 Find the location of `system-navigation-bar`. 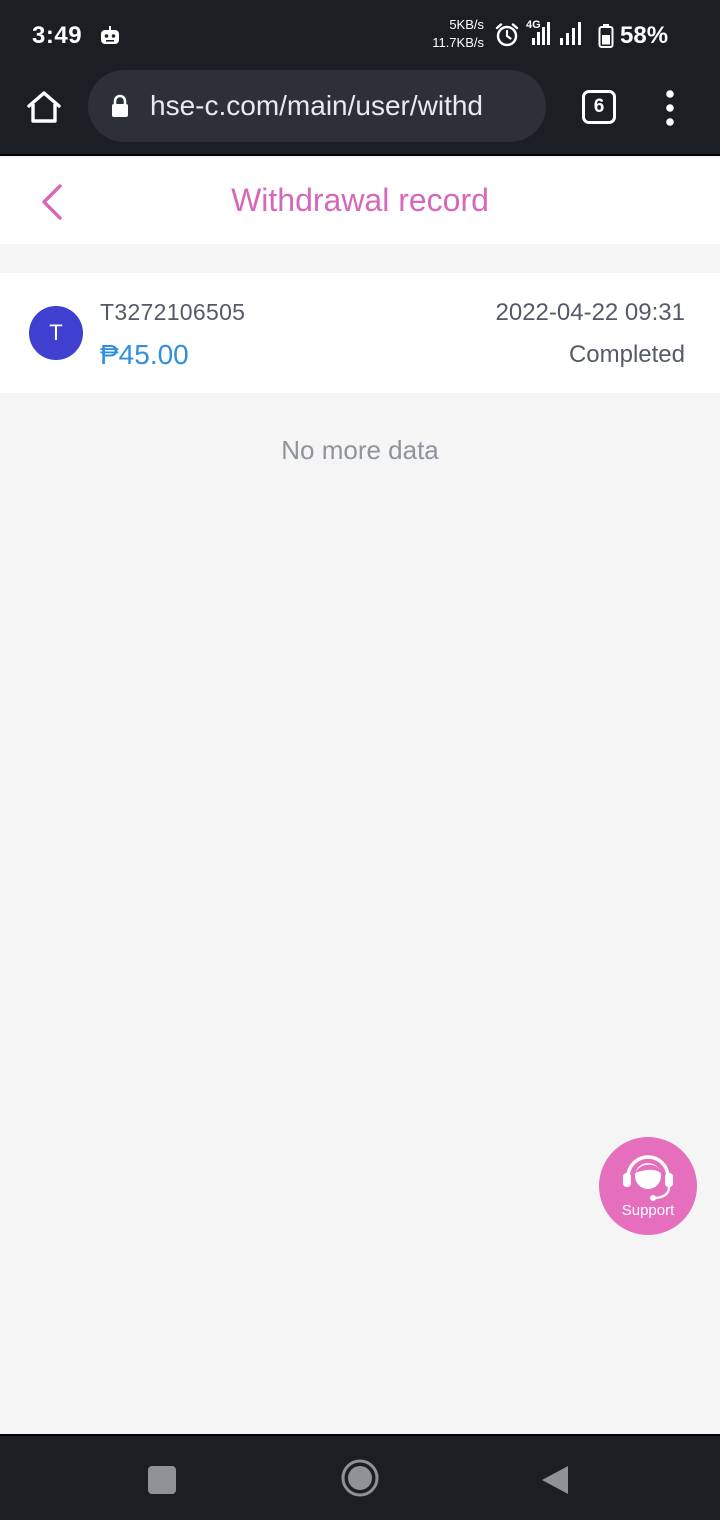

system-navigation-bar is located at coordinates (360, 1477).